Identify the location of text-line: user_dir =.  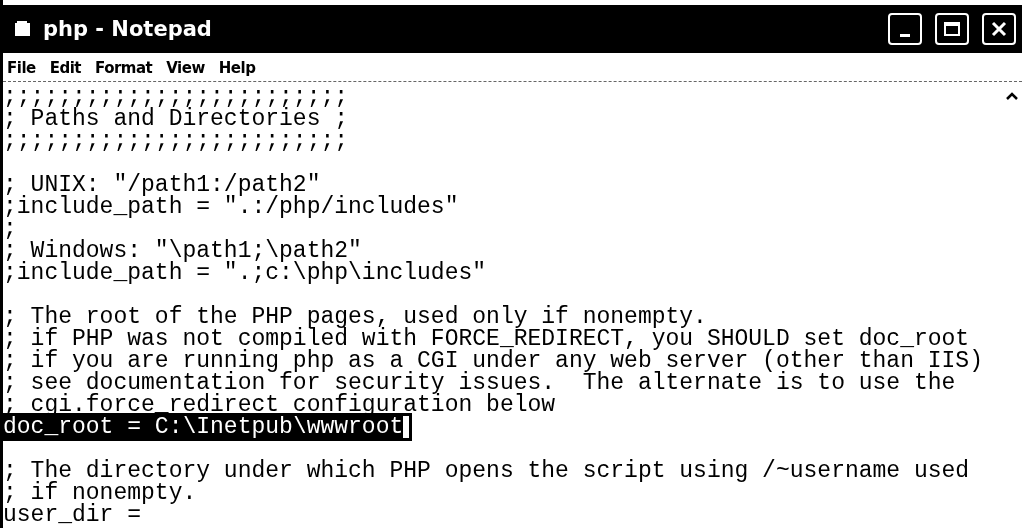
(72, 515).